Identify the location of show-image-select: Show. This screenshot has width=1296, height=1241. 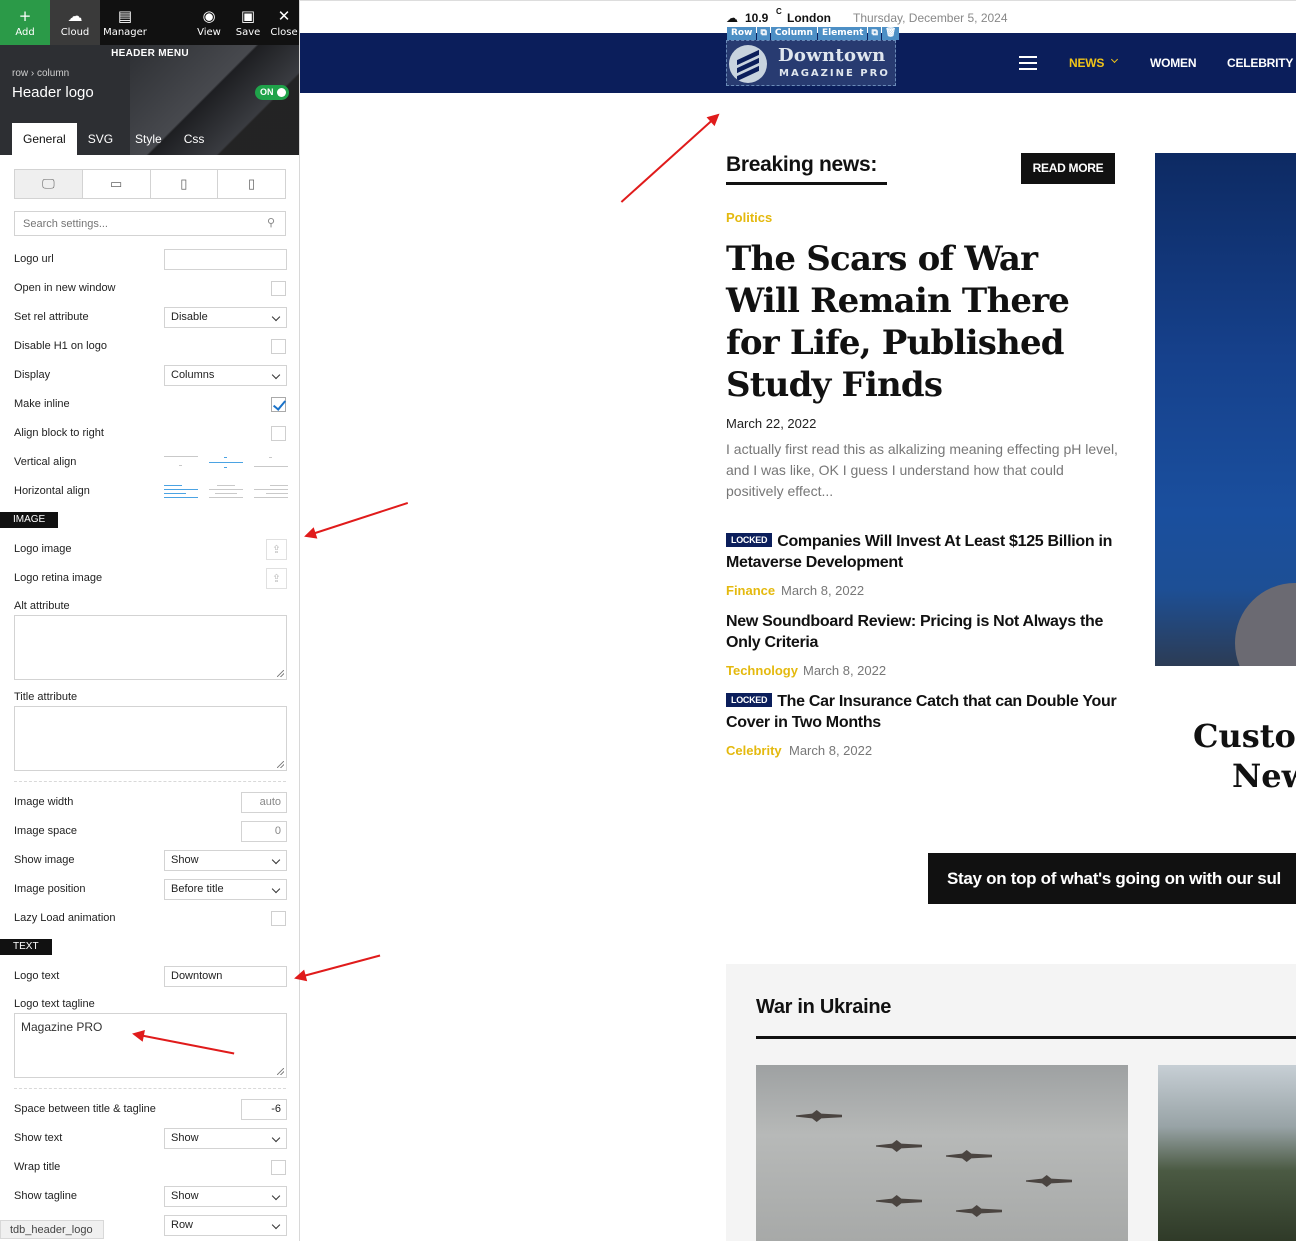
(225, 860).